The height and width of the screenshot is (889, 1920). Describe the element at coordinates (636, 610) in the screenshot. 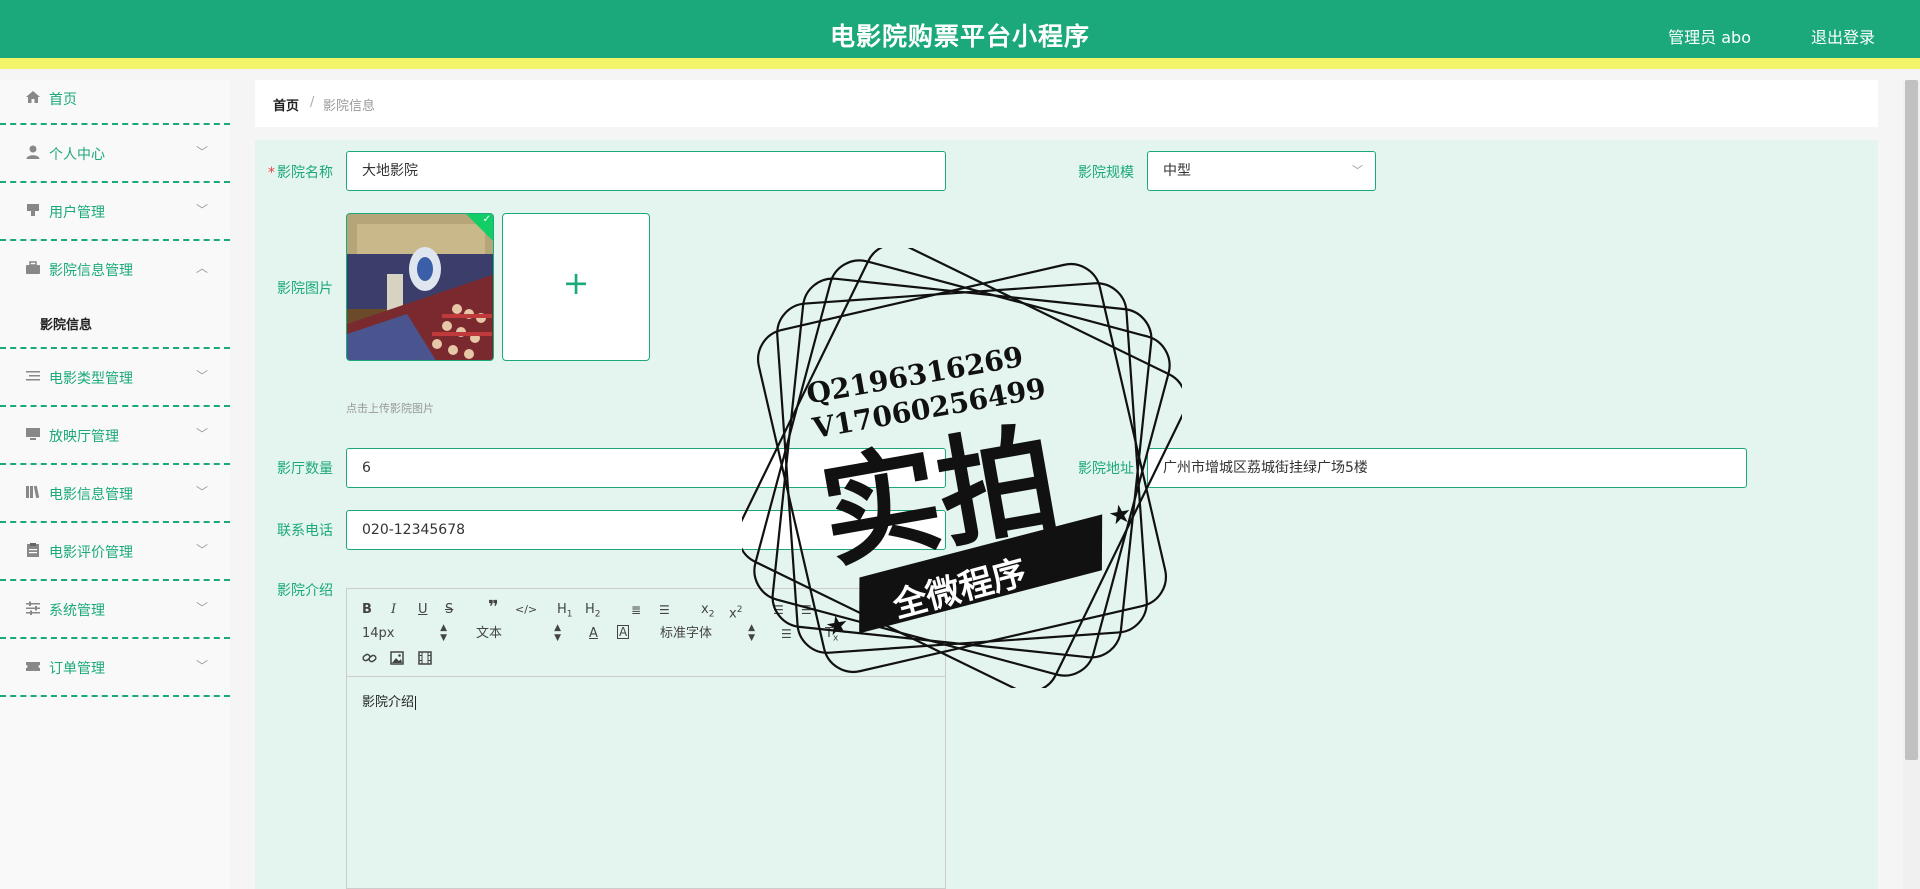

I see `ordered-list-button: ≣` at that location.